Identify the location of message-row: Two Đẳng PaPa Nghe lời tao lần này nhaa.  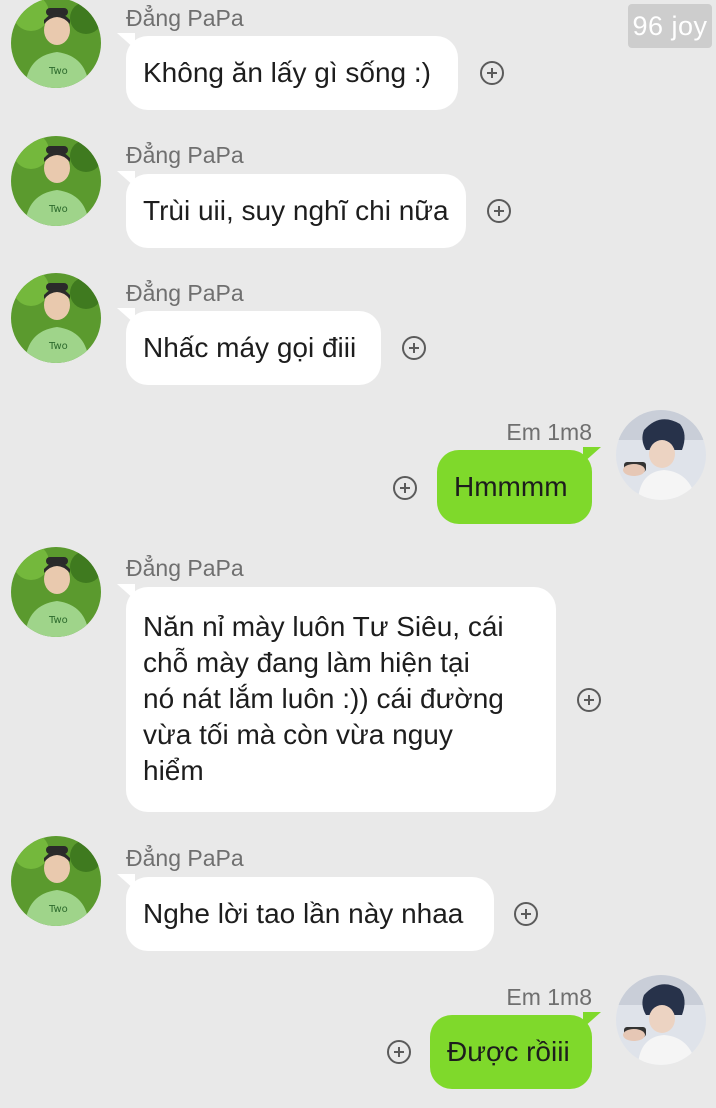
(358, 903).